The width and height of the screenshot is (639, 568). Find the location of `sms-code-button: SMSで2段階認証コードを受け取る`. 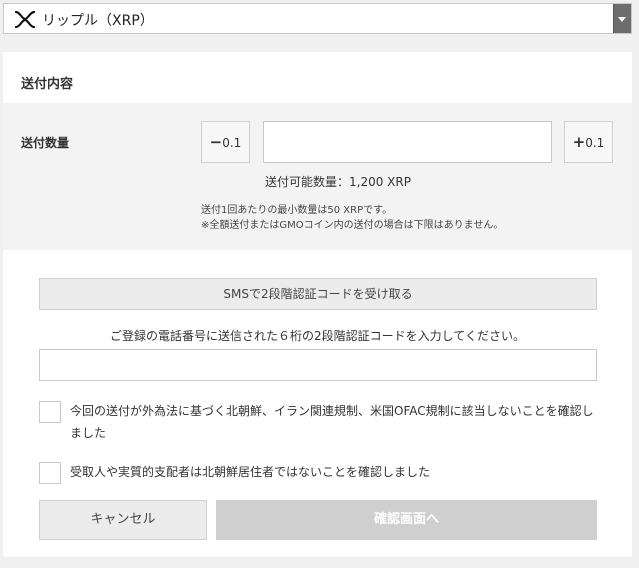

sms-code-button: SMSで2段階認証コードを受け取る is located at coordinates (318, 294).